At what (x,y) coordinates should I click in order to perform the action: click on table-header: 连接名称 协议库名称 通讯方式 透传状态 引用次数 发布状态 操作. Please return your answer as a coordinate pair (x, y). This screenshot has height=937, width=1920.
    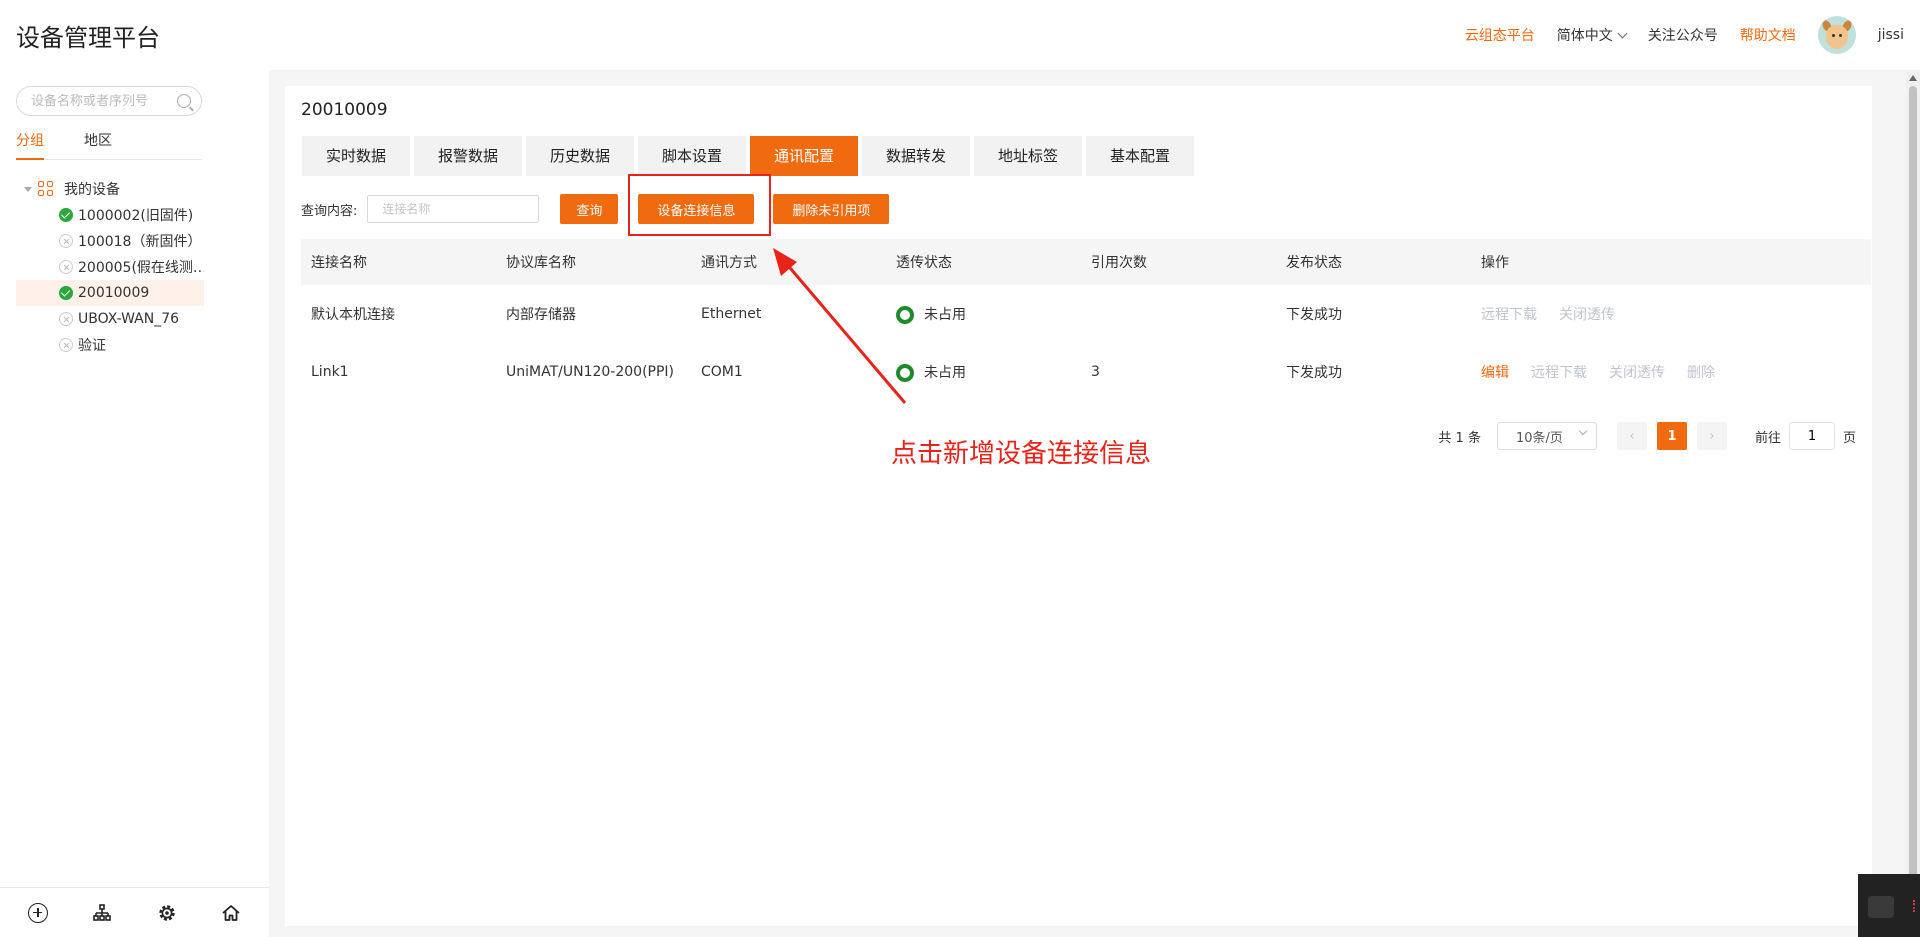
    Looking at the image, I should click on (1086, 262).